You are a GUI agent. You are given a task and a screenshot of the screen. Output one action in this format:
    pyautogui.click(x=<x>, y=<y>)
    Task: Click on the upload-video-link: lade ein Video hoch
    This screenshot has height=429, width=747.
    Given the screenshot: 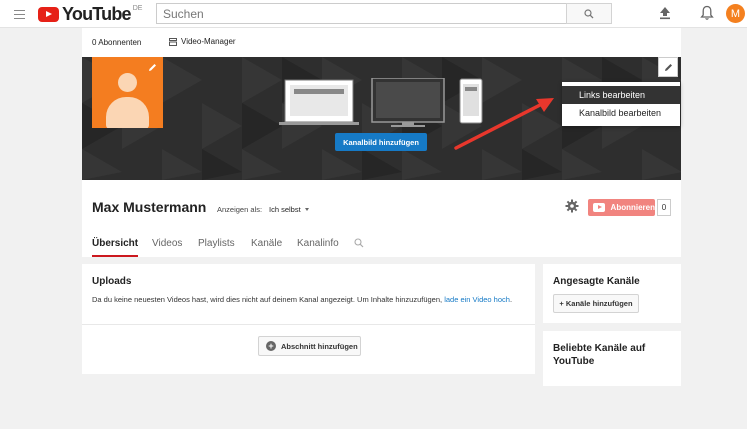 What is the action you would take?
    pyautogui.click(x=477, y=299)
    